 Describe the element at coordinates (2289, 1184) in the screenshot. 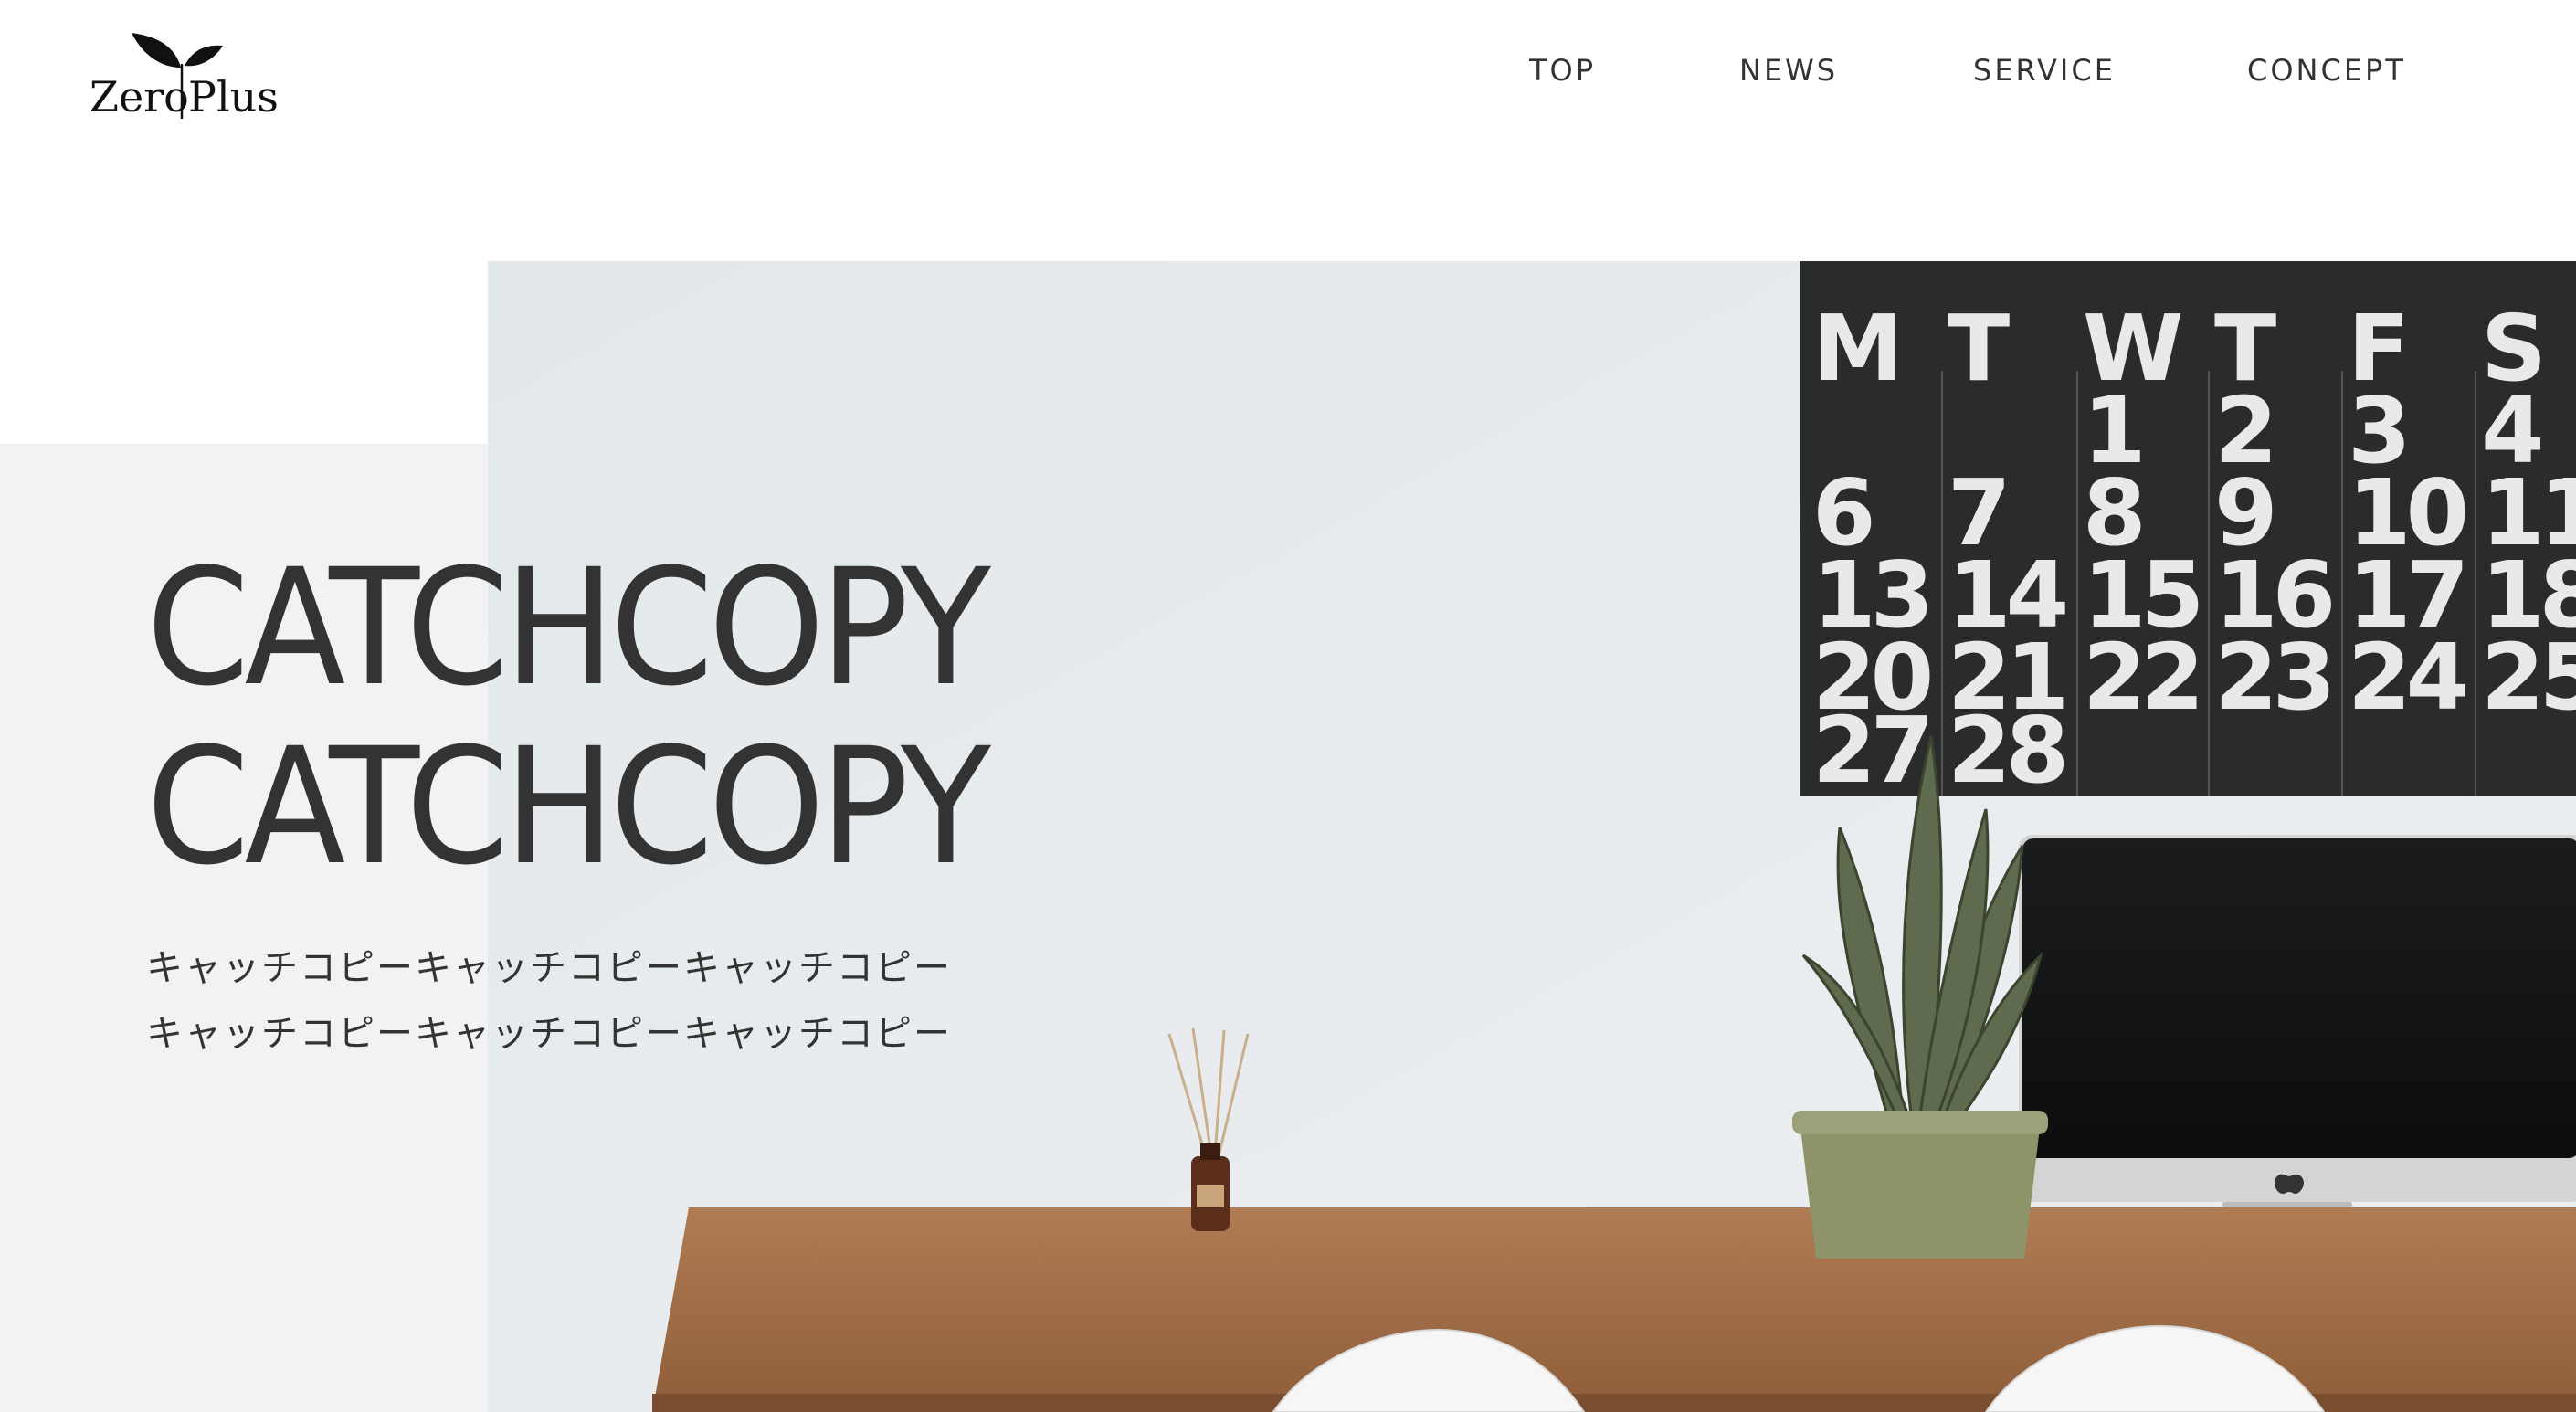

I see `apple-logo-icon` at that location.